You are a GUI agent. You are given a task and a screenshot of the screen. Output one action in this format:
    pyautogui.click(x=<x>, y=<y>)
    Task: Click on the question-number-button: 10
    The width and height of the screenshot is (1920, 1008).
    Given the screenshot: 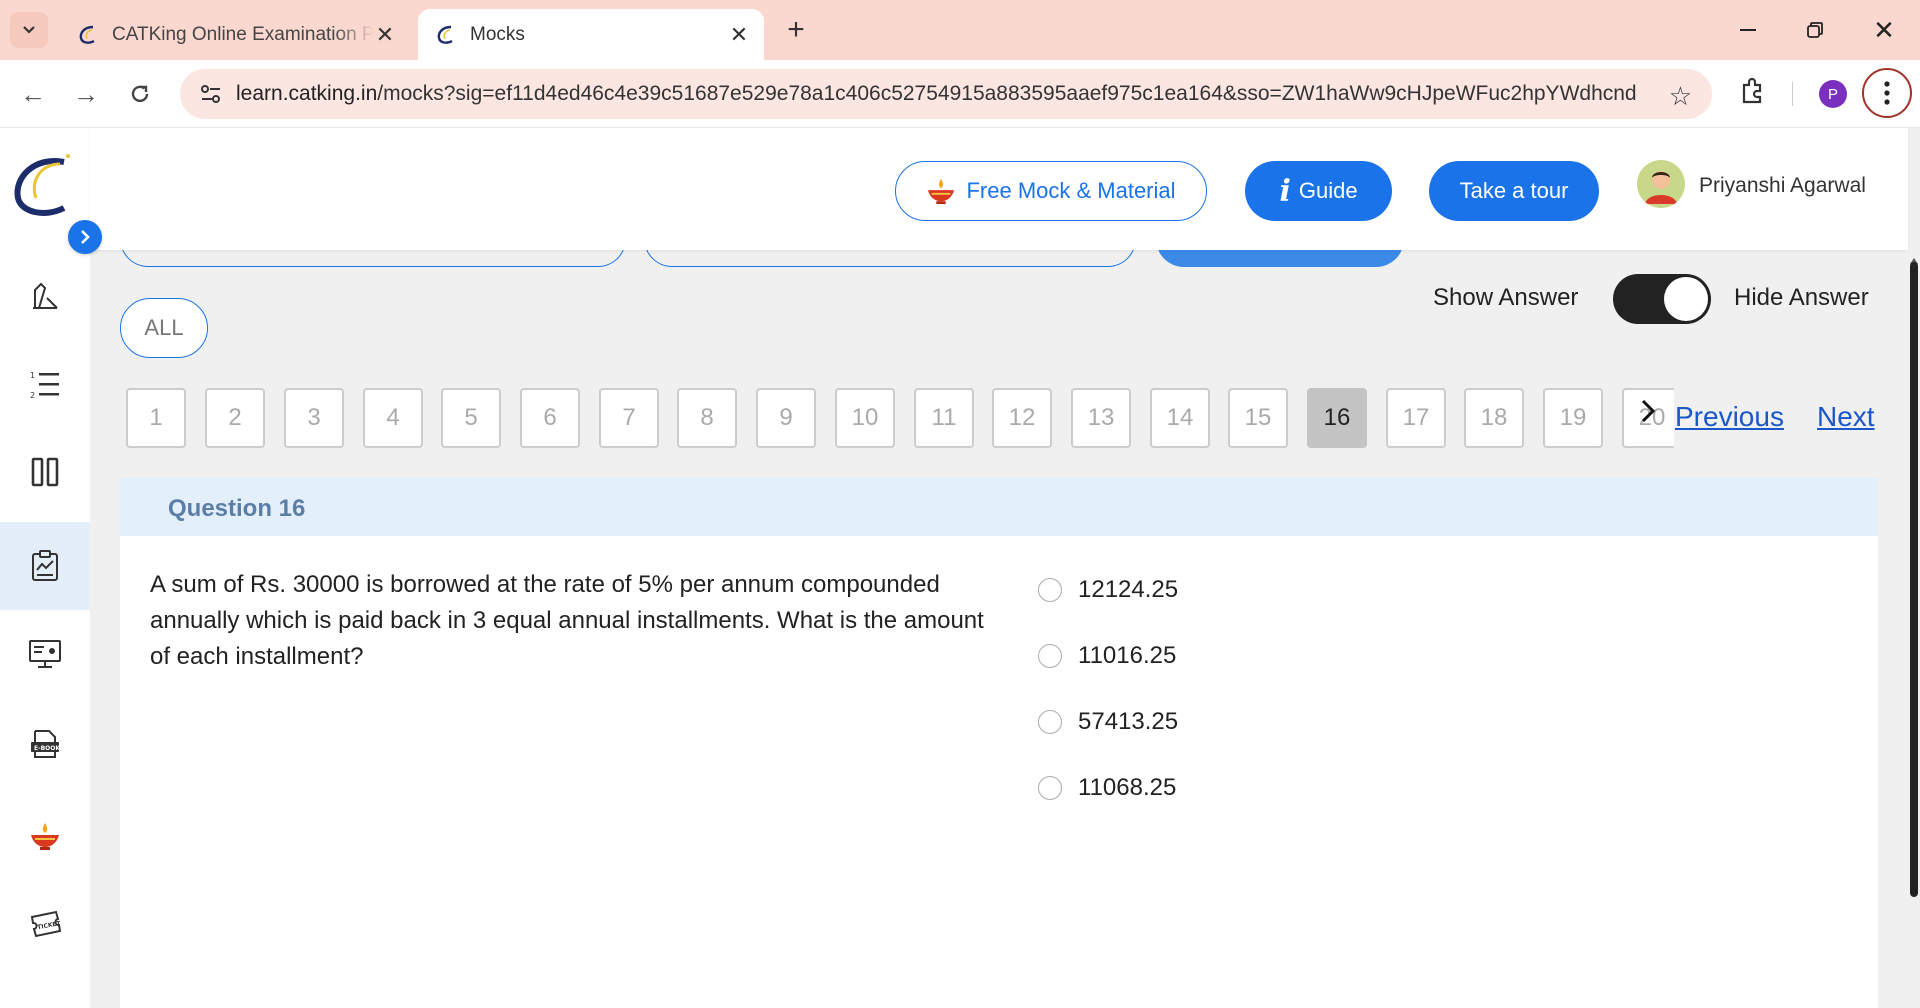 What is the action you would take?
    pyautogui.click(x=865, y=418)
    